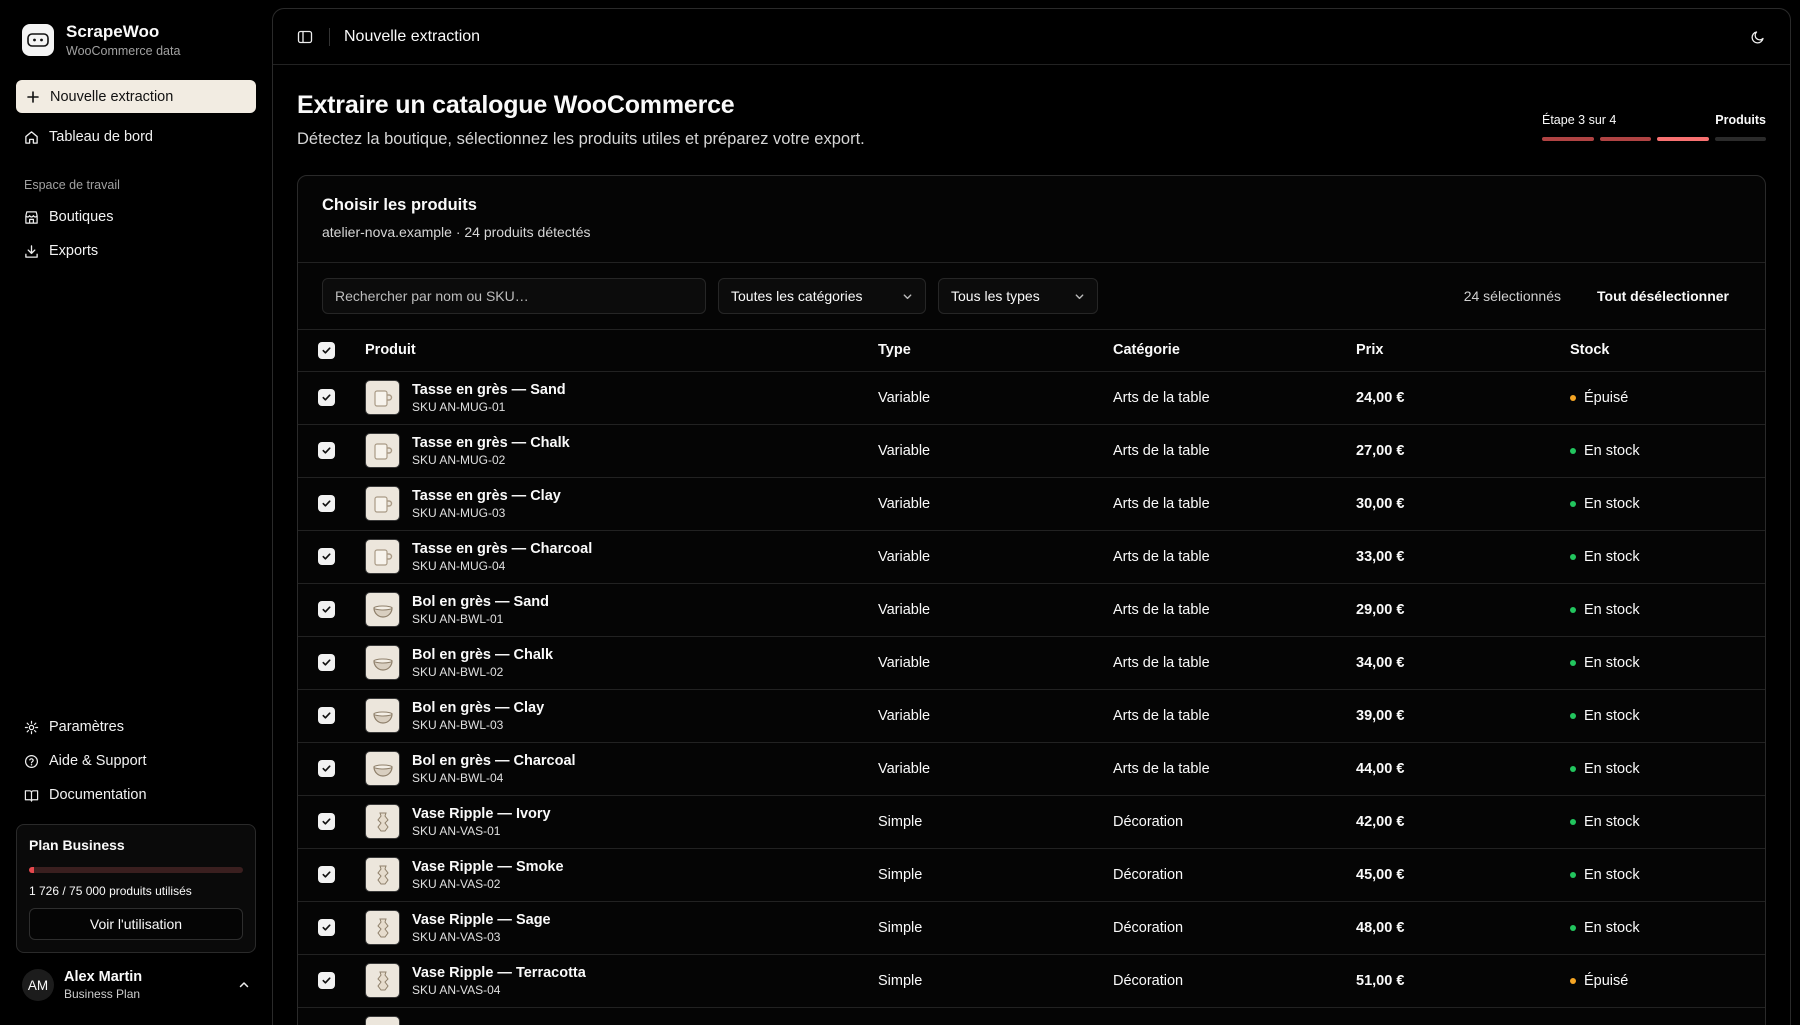  What do you see at coordinates (136, 985) in the screenshot?
I see `user-menu: AM Alex Martin Business Plan` at bounding box center [136, 985].